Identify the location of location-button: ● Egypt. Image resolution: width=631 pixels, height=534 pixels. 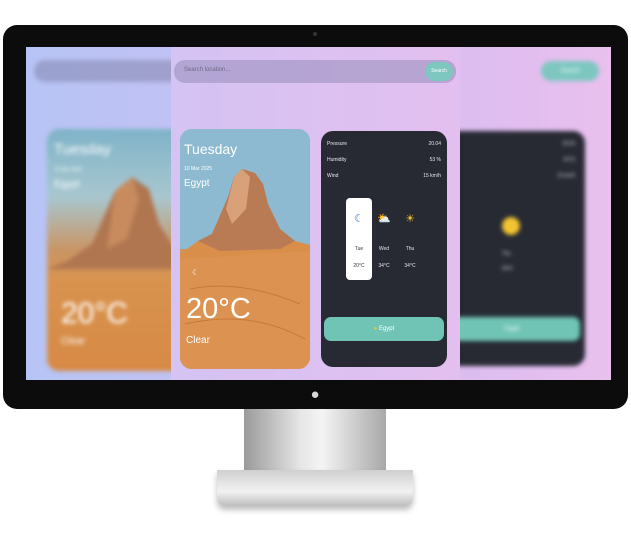
(384, 329).